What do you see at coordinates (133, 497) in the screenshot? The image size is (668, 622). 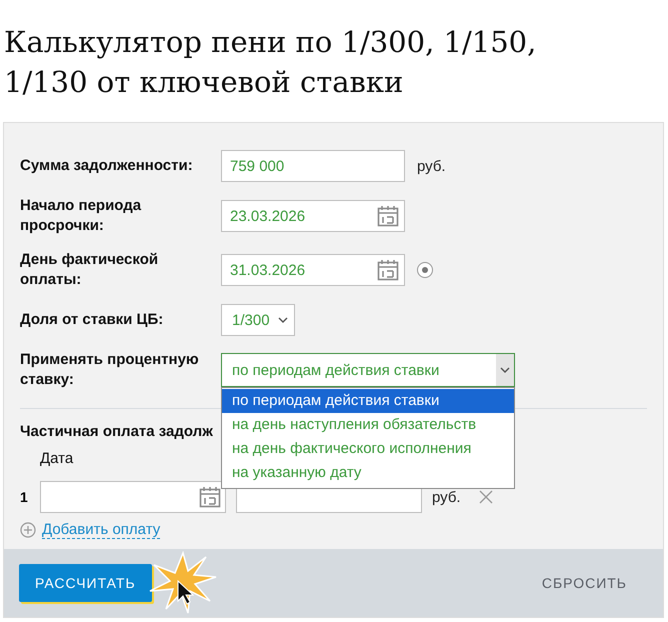 I see `date-field` at bounding box center [133, 497].